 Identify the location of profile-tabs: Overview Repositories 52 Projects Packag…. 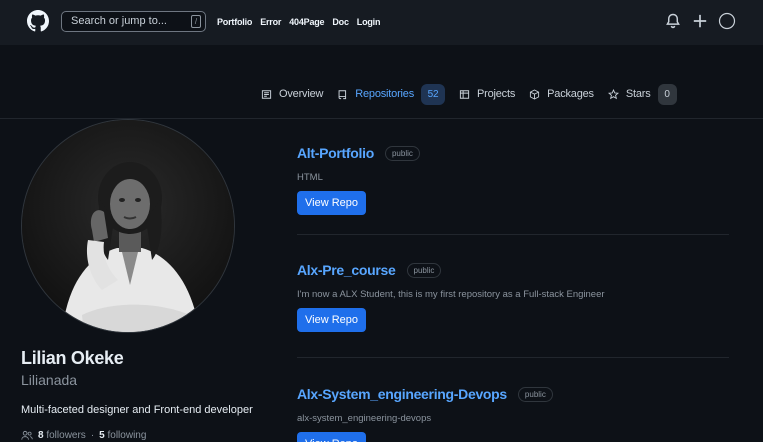
(476, 94).